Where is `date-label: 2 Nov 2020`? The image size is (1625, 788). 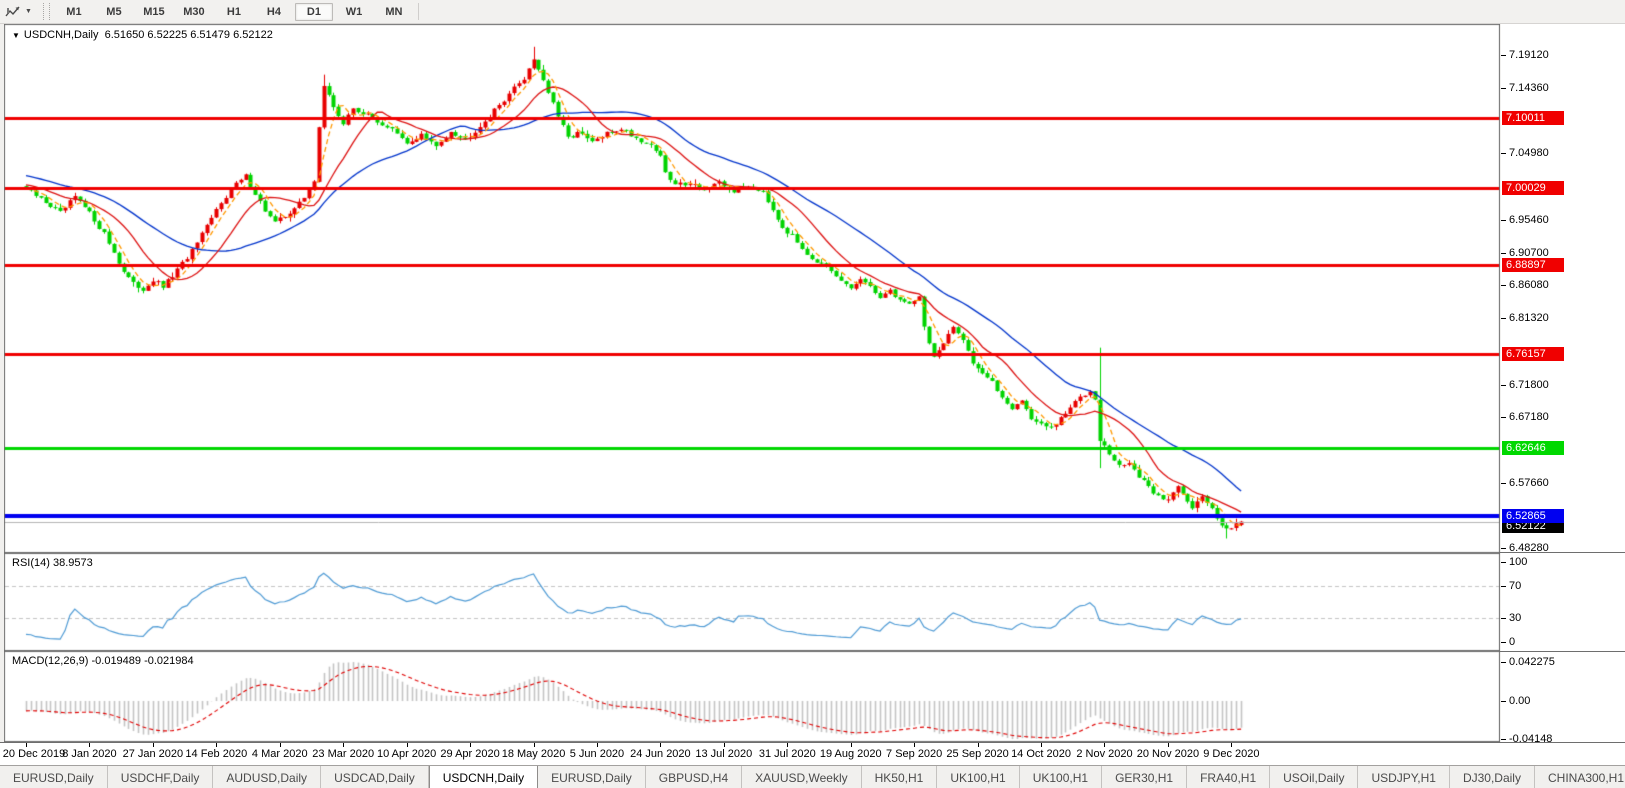 date-label: 2 Nov 2020 is located at coordinates (1104, 754).